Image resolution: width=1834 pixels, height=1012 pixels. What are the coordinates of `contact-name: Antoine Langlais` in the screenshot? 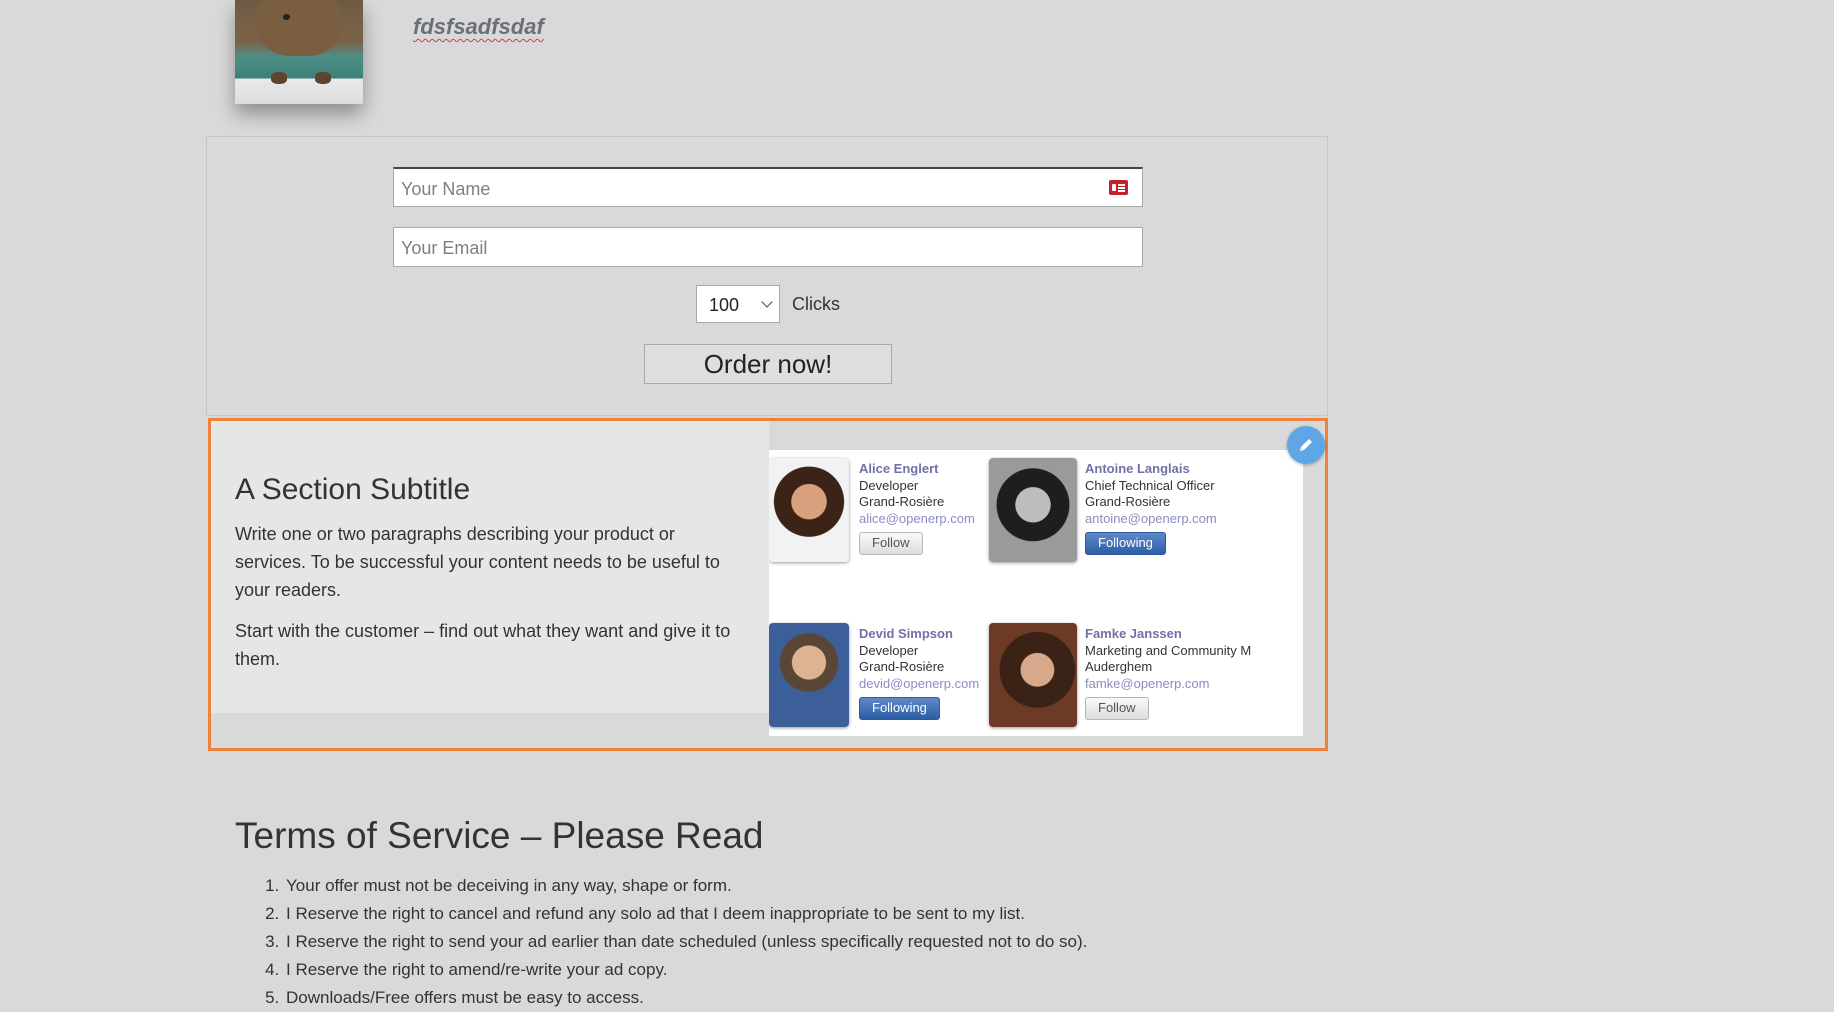 It's located at (1137, 468).